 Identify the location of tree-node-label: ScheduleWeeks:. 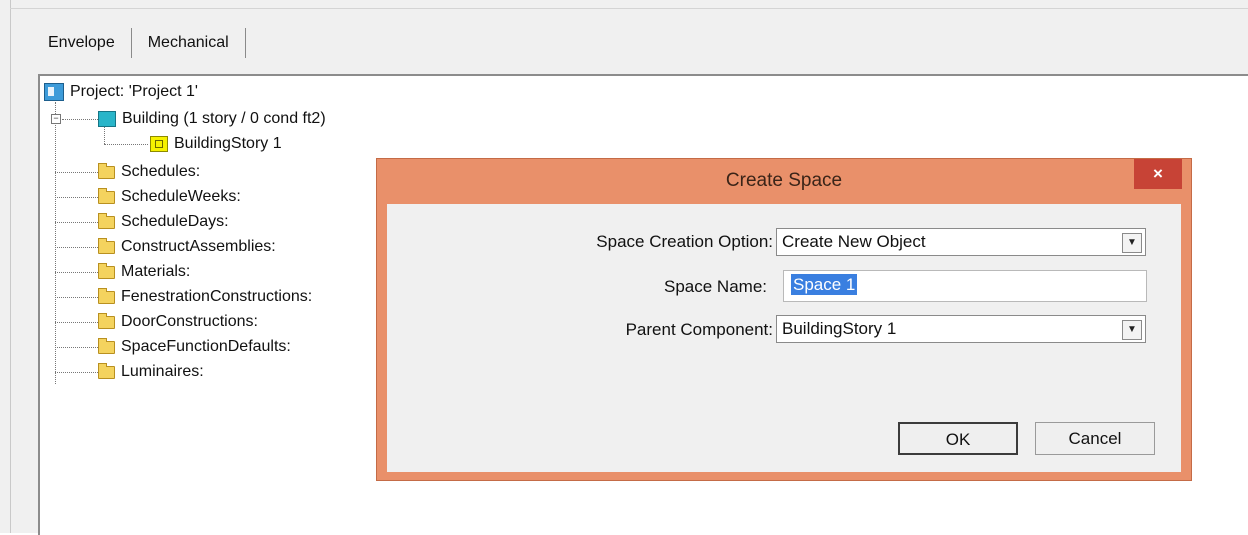
(181, 196).